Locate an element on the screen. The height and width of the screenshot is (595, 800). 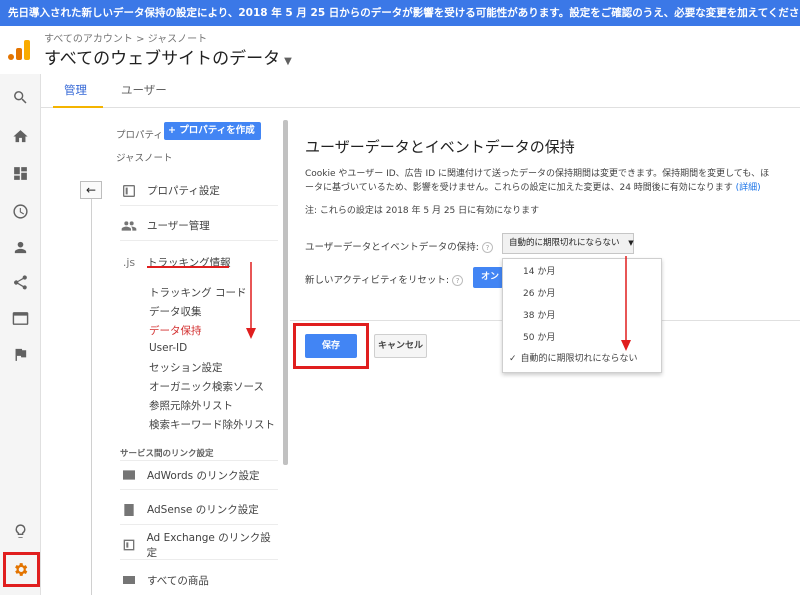
retention-dropdown-menu: 14 か月 26 か月 38 か月 50 か月 ✓ 自動的に期限切れにならない is located at coordinates (582, 315).